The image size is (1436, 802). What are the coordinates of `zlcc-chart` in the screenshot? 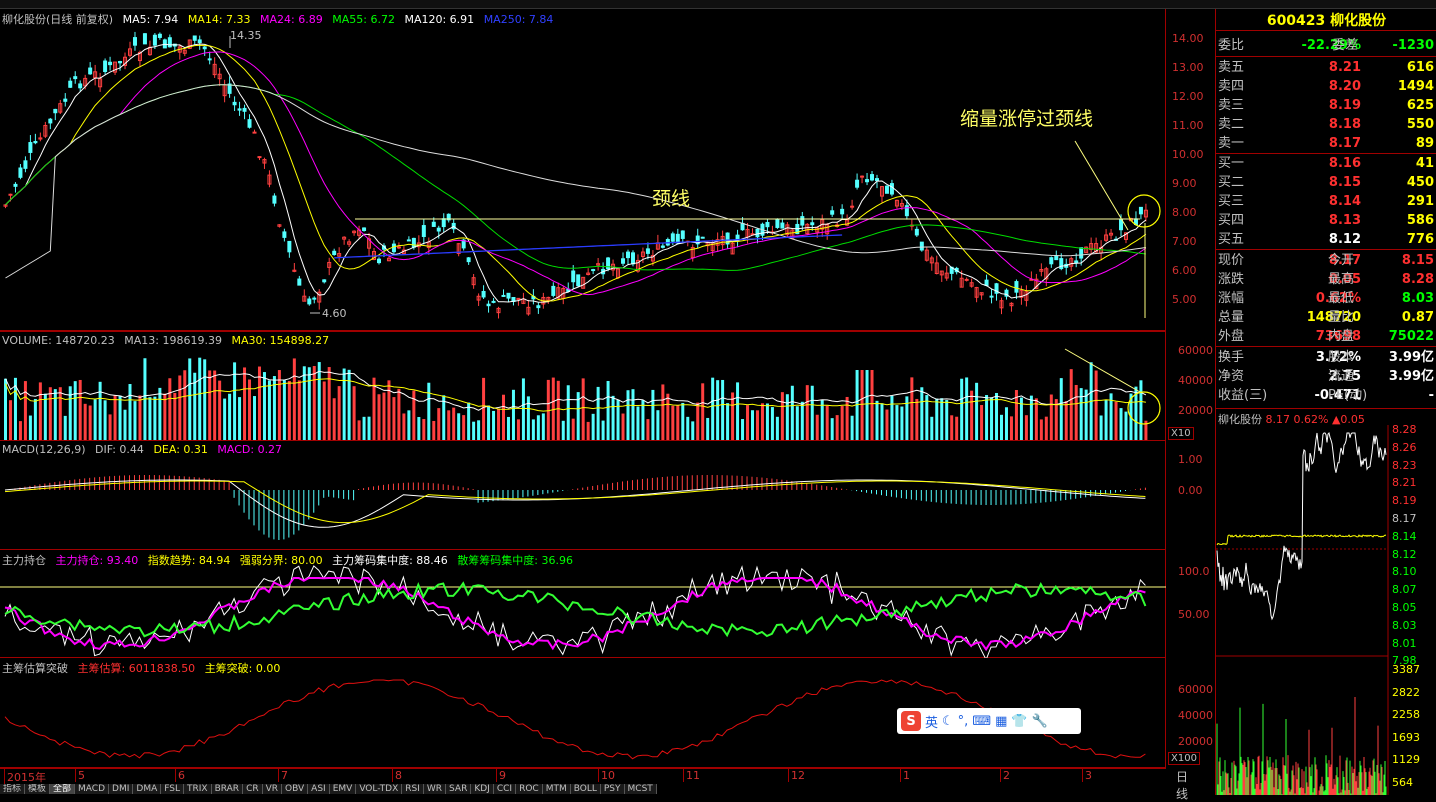 It's located at (583, 604).